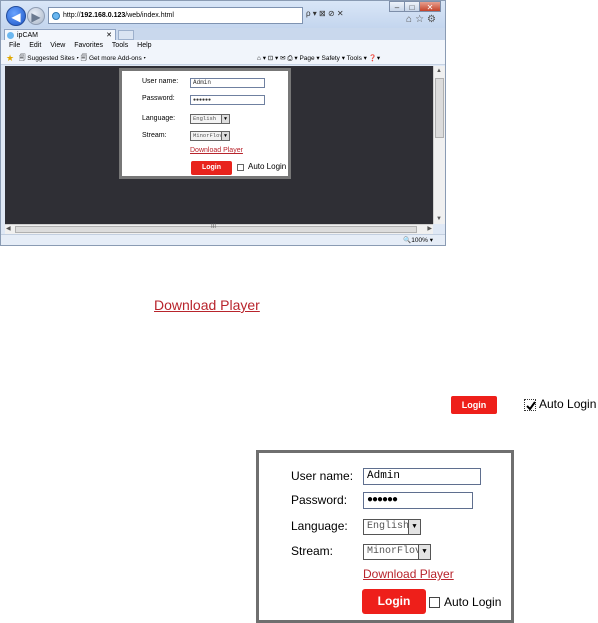 The width and height of the screenshot is (598, 623). Describe the element at coordinates (394, 551) in the screenshot. I see `stream-value: MinorFlov` at that location.